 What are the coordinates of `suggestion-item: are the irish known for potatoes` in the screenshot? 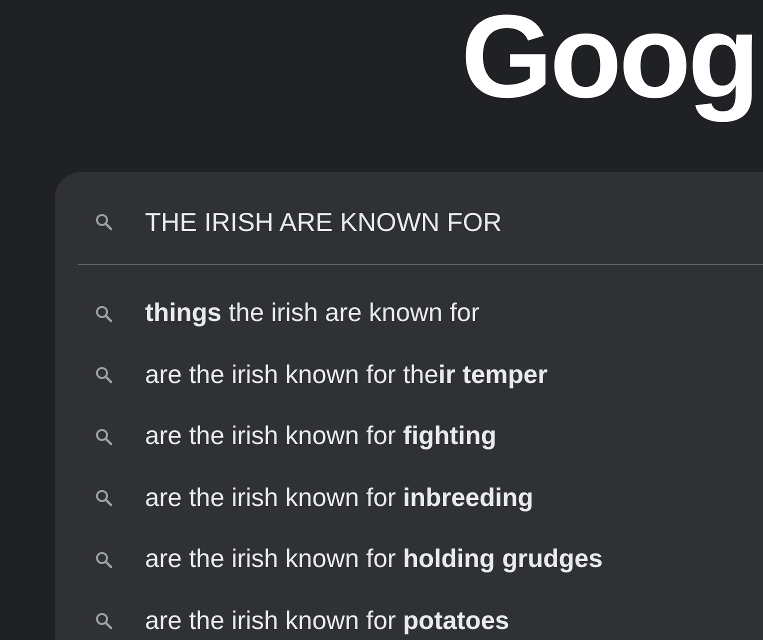 It's located at (327, 621).